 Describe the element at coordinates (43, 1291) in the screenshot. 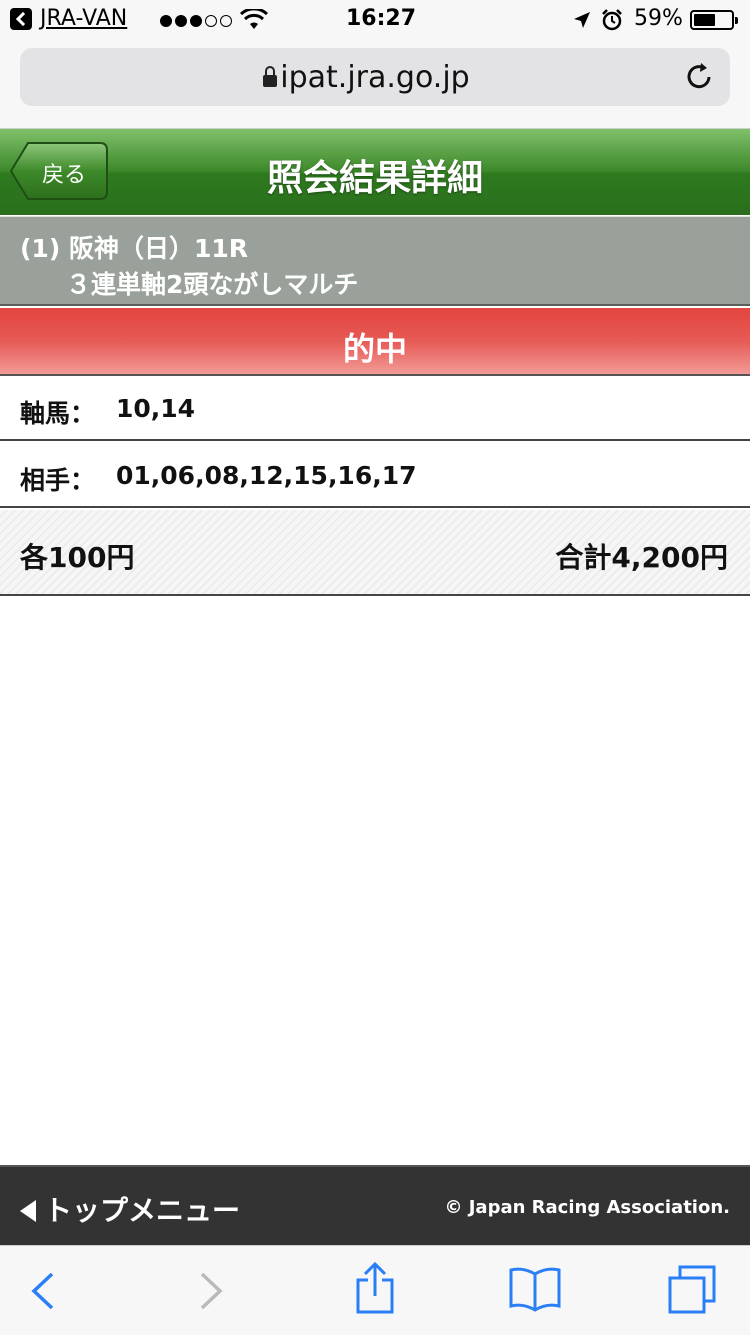

I see `browser-back-icon` at that location.